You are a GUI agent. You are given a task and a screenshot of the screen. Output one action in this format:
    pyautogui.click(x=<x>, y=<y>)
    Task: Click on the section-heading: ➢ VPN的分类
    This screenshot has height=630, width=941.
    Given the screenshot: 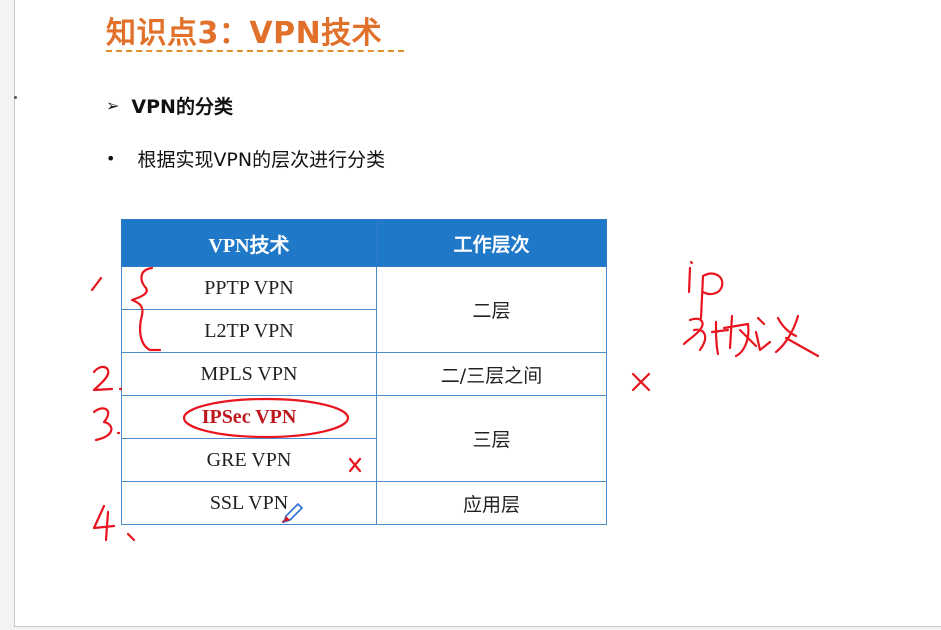 What is the action you would take?
    pyautogui.click(x=169, y=105)
    